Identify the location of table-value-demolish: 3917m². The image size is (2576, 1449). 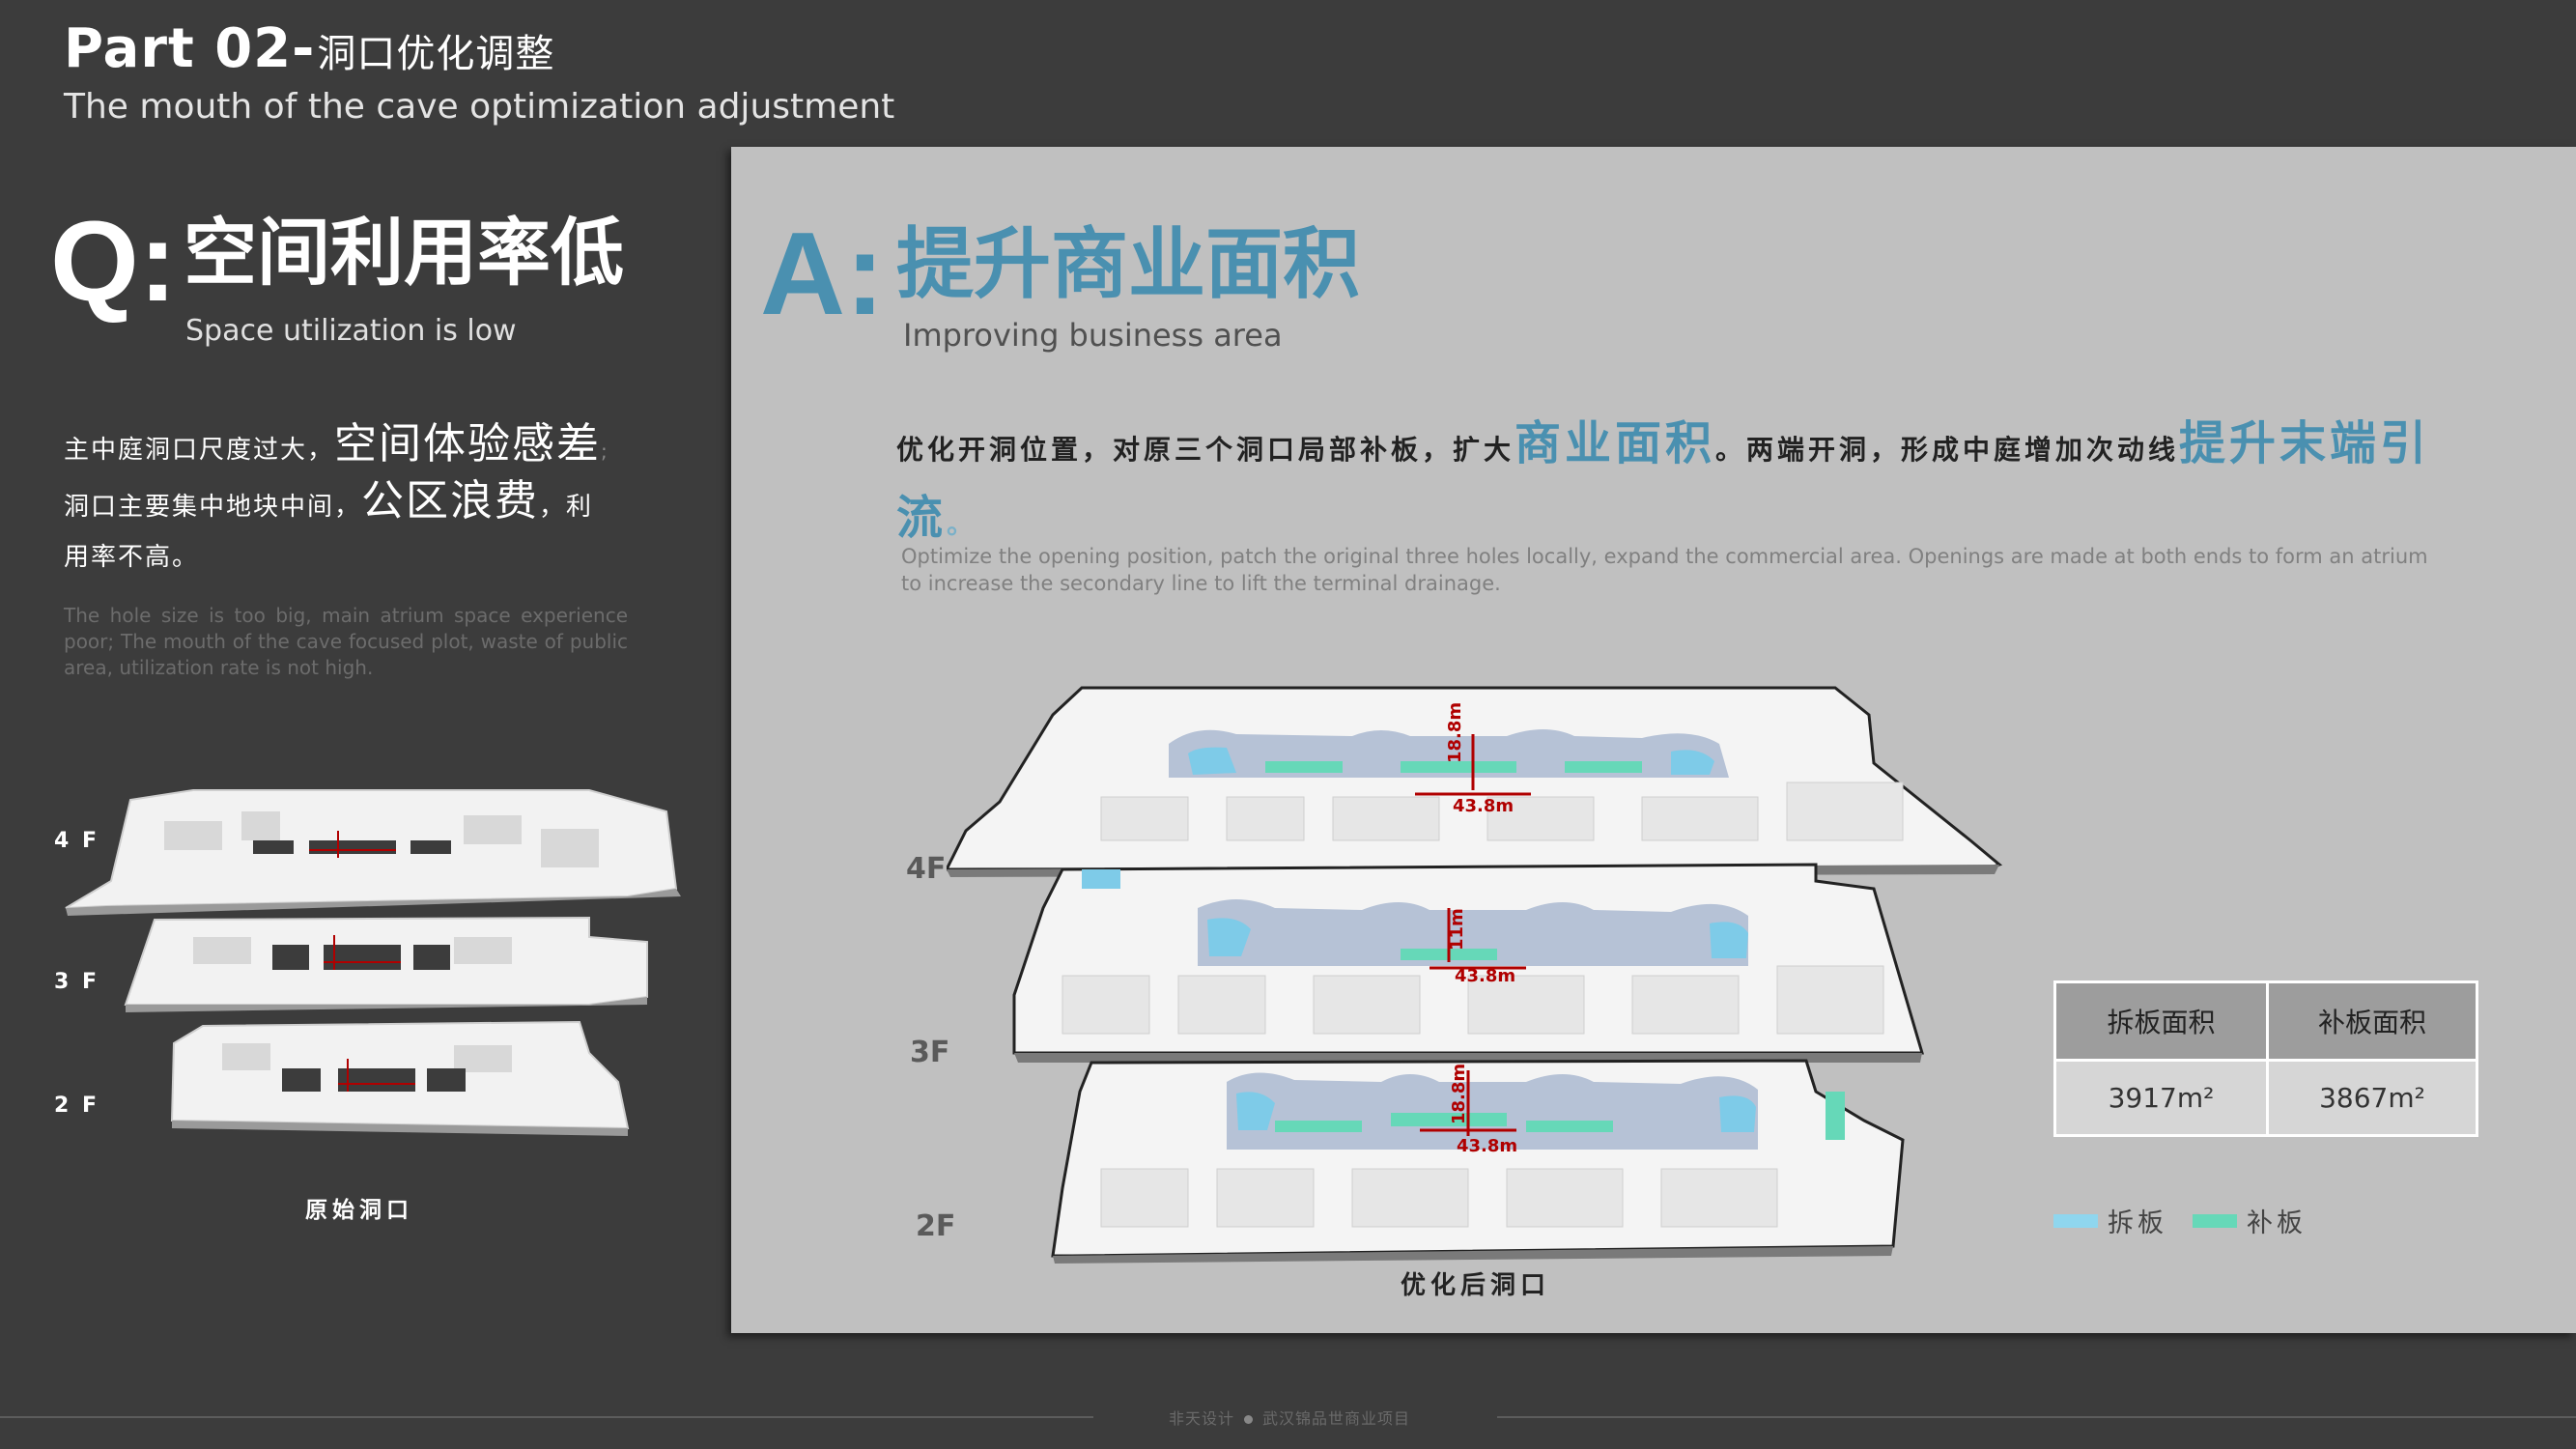
(2161, 1096).